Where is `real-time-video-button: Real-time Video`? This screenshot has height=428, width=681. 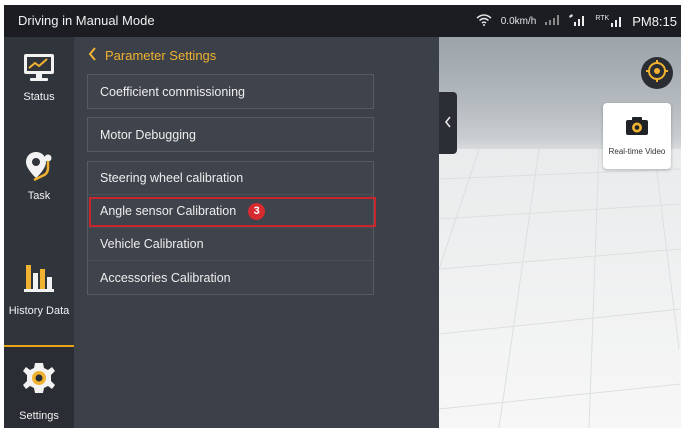
real-time-video-button: Real-time Video is located at coordinates (637, 136).